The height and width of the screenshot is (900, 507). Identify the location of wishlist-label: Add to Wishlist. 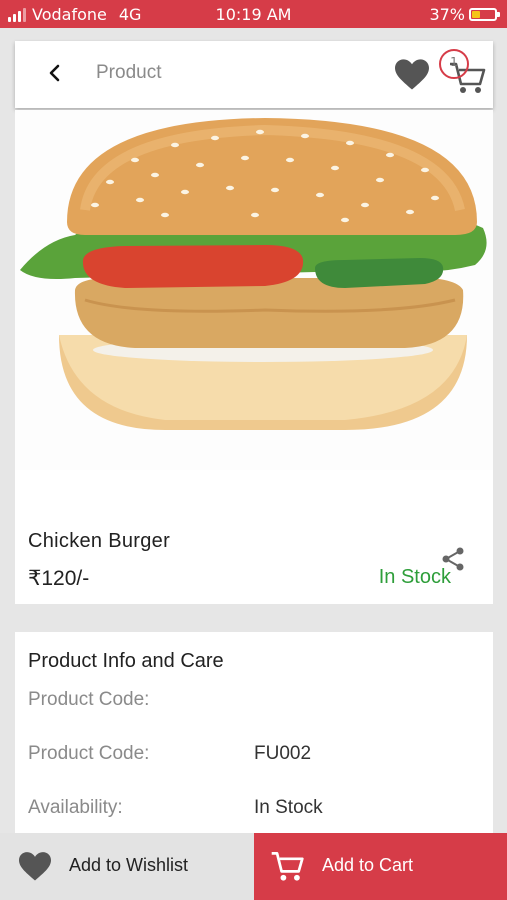
(129, 865).